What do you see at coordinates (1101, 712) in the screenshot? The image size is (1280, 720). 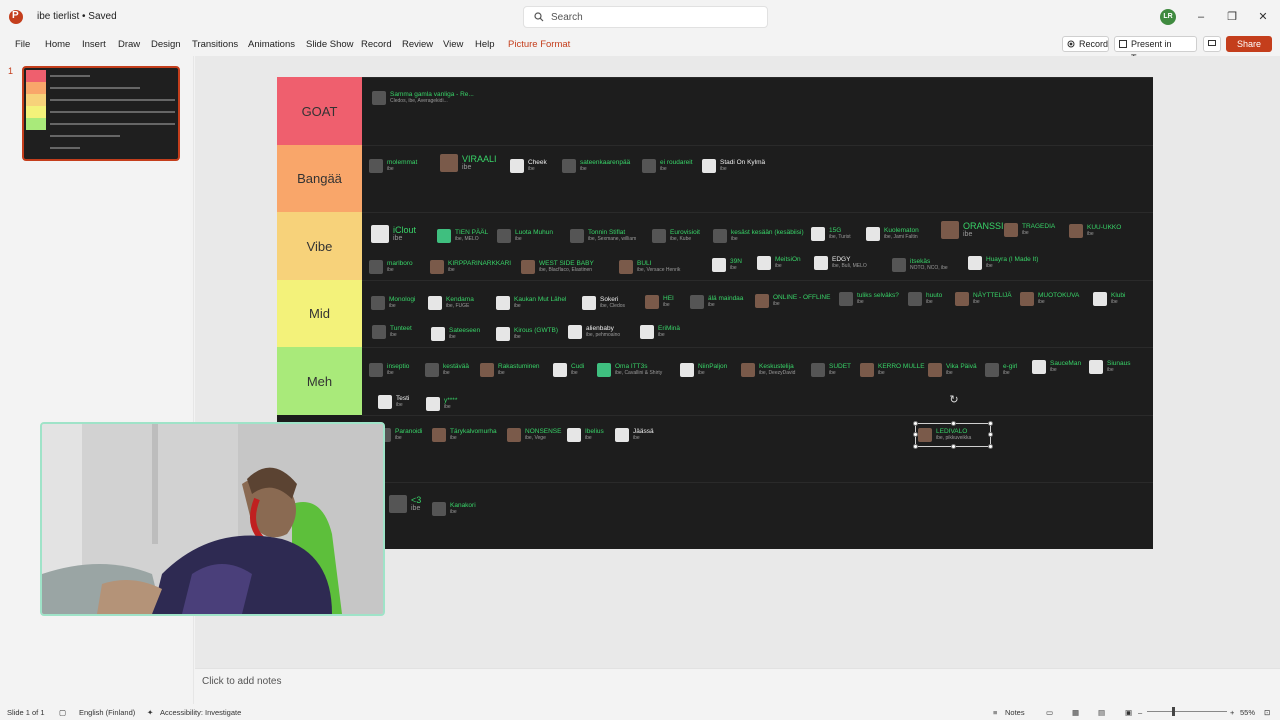 I see `reading-view-icon: ▤` at bounding box center [1101, 712].